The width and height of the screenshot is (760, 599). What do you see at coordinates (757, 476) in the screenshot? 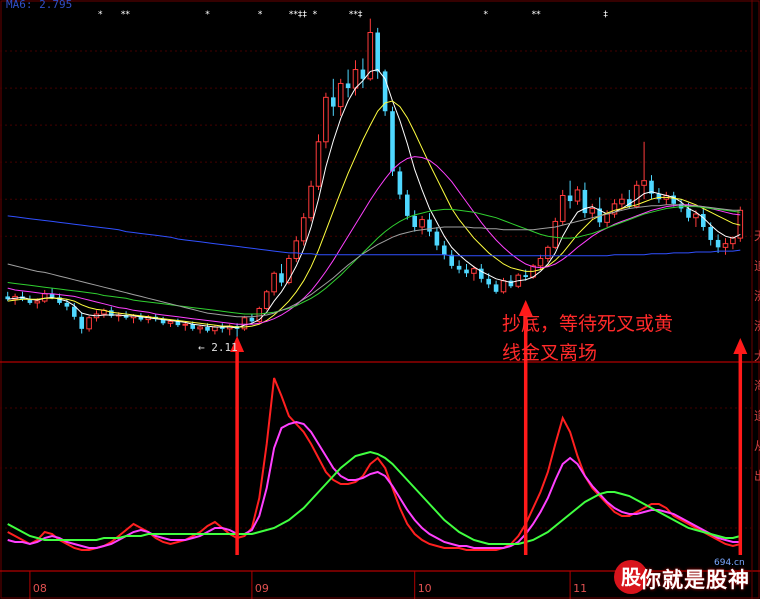
I see `side-label-char: 出` at bounding box center [757, 476].